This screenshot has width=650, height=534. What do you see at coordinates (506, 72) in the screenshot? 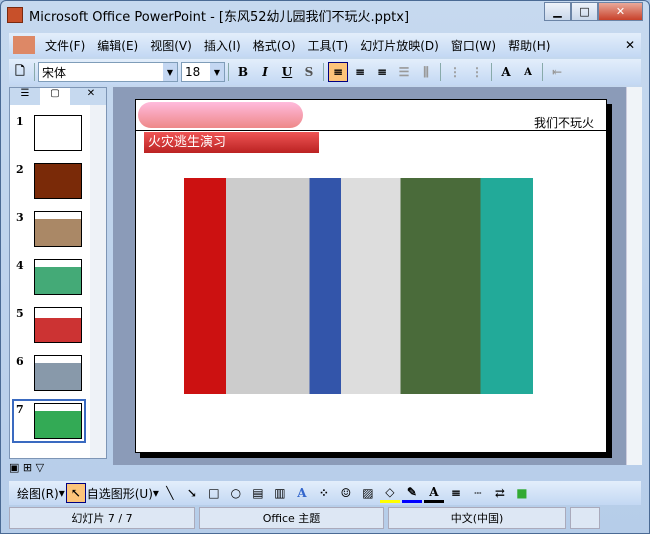
I see `increase-font-icon: A` at bounding box center [506, 72].